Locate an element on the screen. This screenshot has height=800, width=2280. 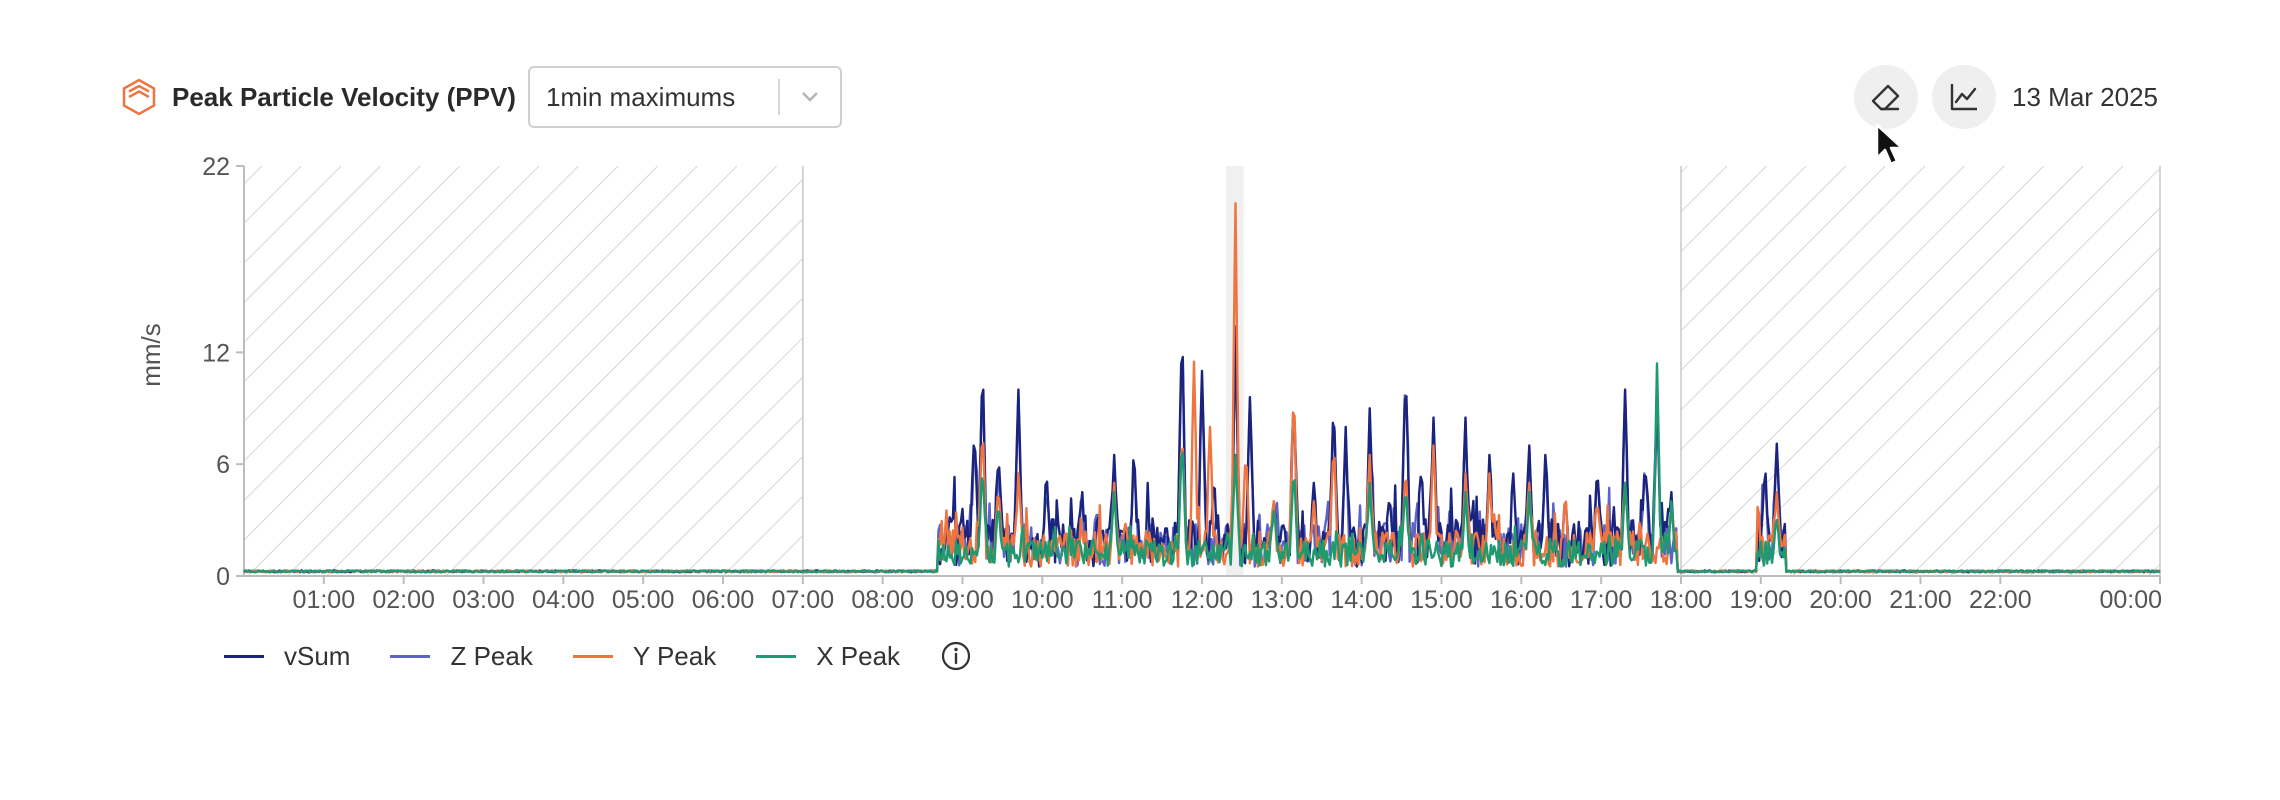
x-tick-label: 18:00 is located at coordinates (1681, 600).